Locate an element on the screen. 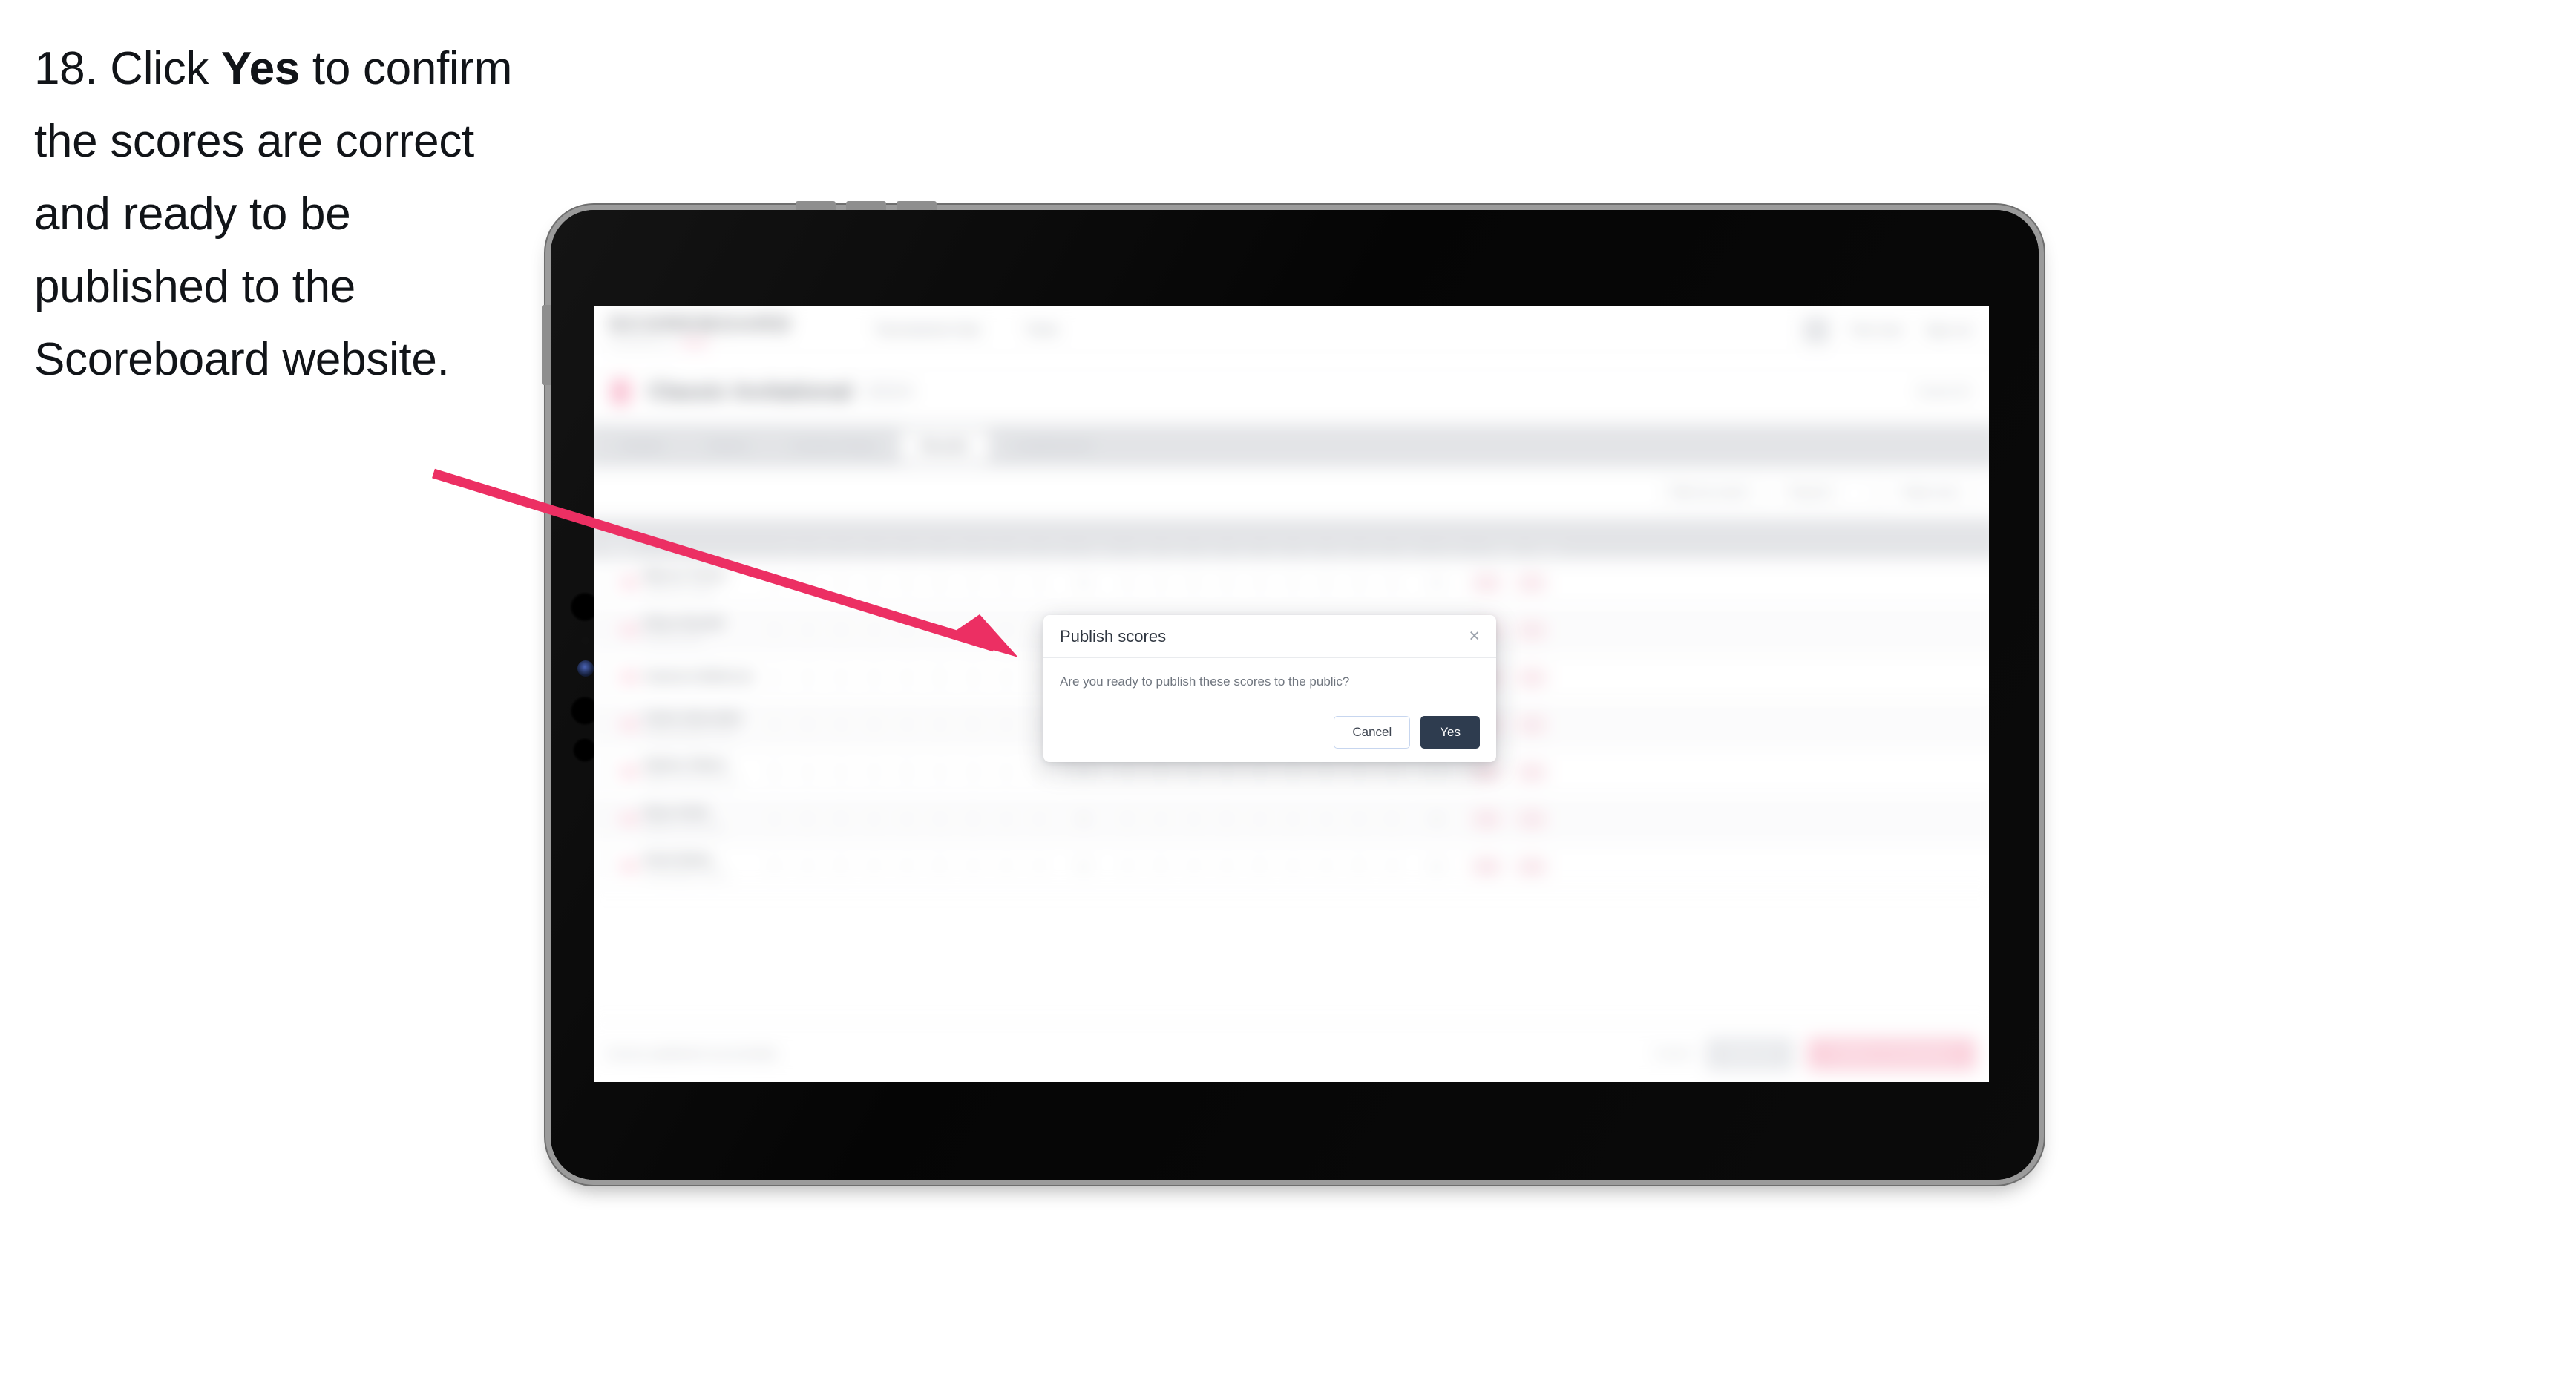 The height and width of the screenshot is (1386, 2576). dialog-header: Publish scores × is located at coordinates (1269, 636).